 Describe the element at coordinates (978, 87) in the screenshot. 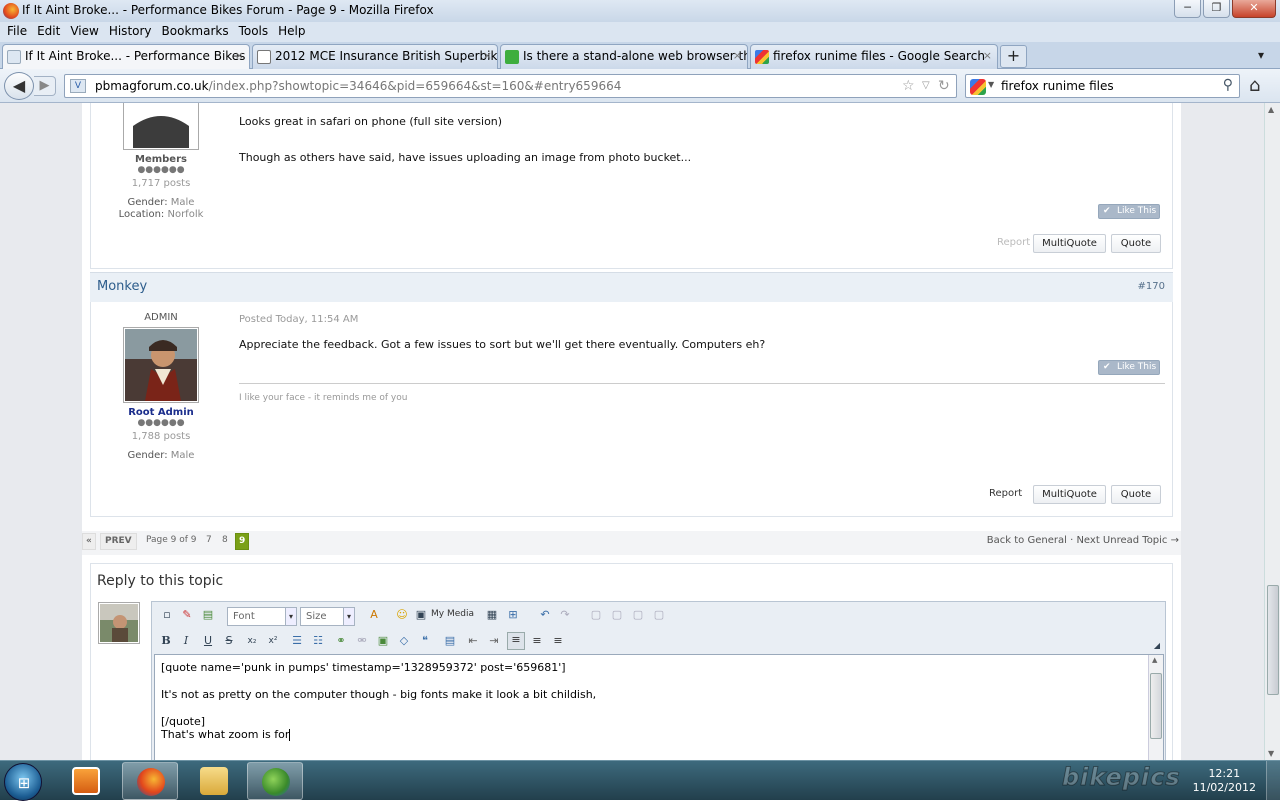

I see `google-engine-icon` at that location.